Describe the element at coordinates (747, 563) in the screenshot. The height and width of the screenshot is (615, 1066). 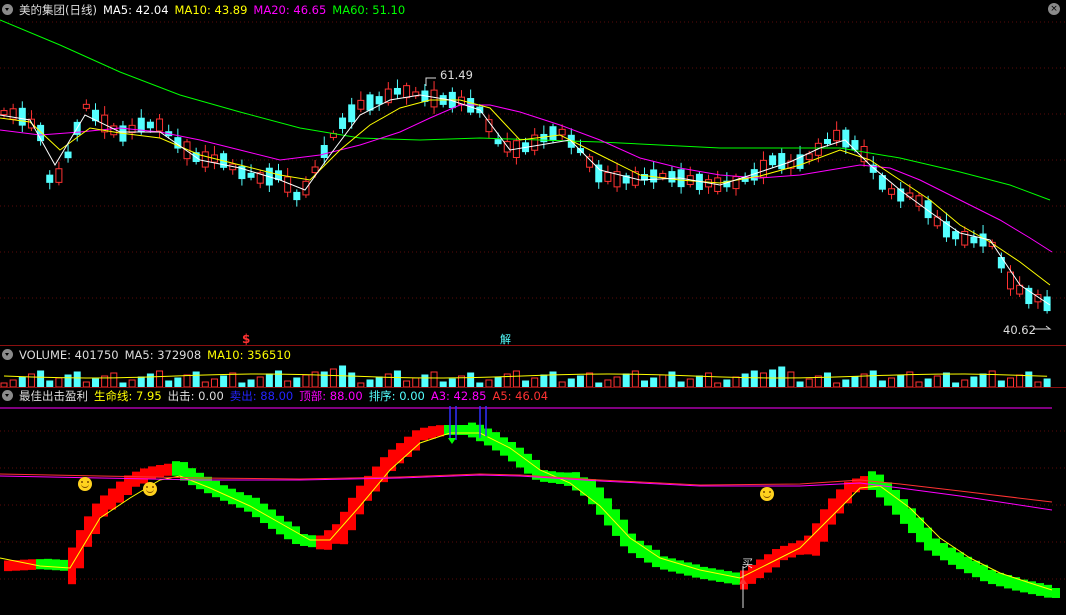
I see `buy-signal-label: 买` at that location.